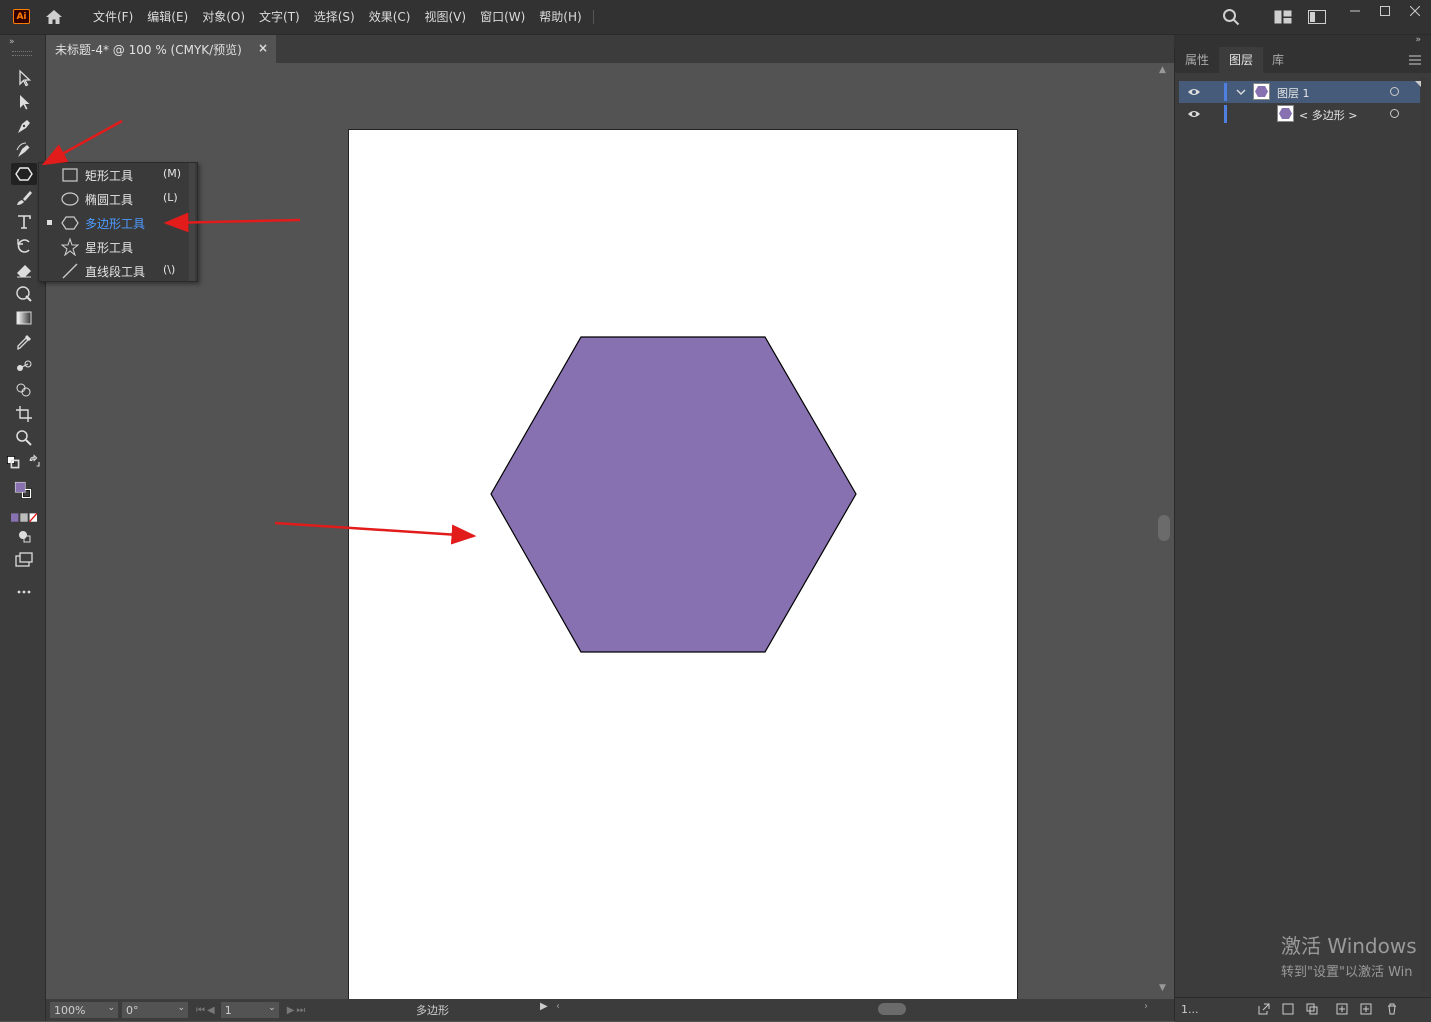 This screenshot has height=1022, width=1431. What do you see at coordinates (115, 247) in the screenshot?
I see `star-tool-item: 星形工具` at bounding box center [115, 247].